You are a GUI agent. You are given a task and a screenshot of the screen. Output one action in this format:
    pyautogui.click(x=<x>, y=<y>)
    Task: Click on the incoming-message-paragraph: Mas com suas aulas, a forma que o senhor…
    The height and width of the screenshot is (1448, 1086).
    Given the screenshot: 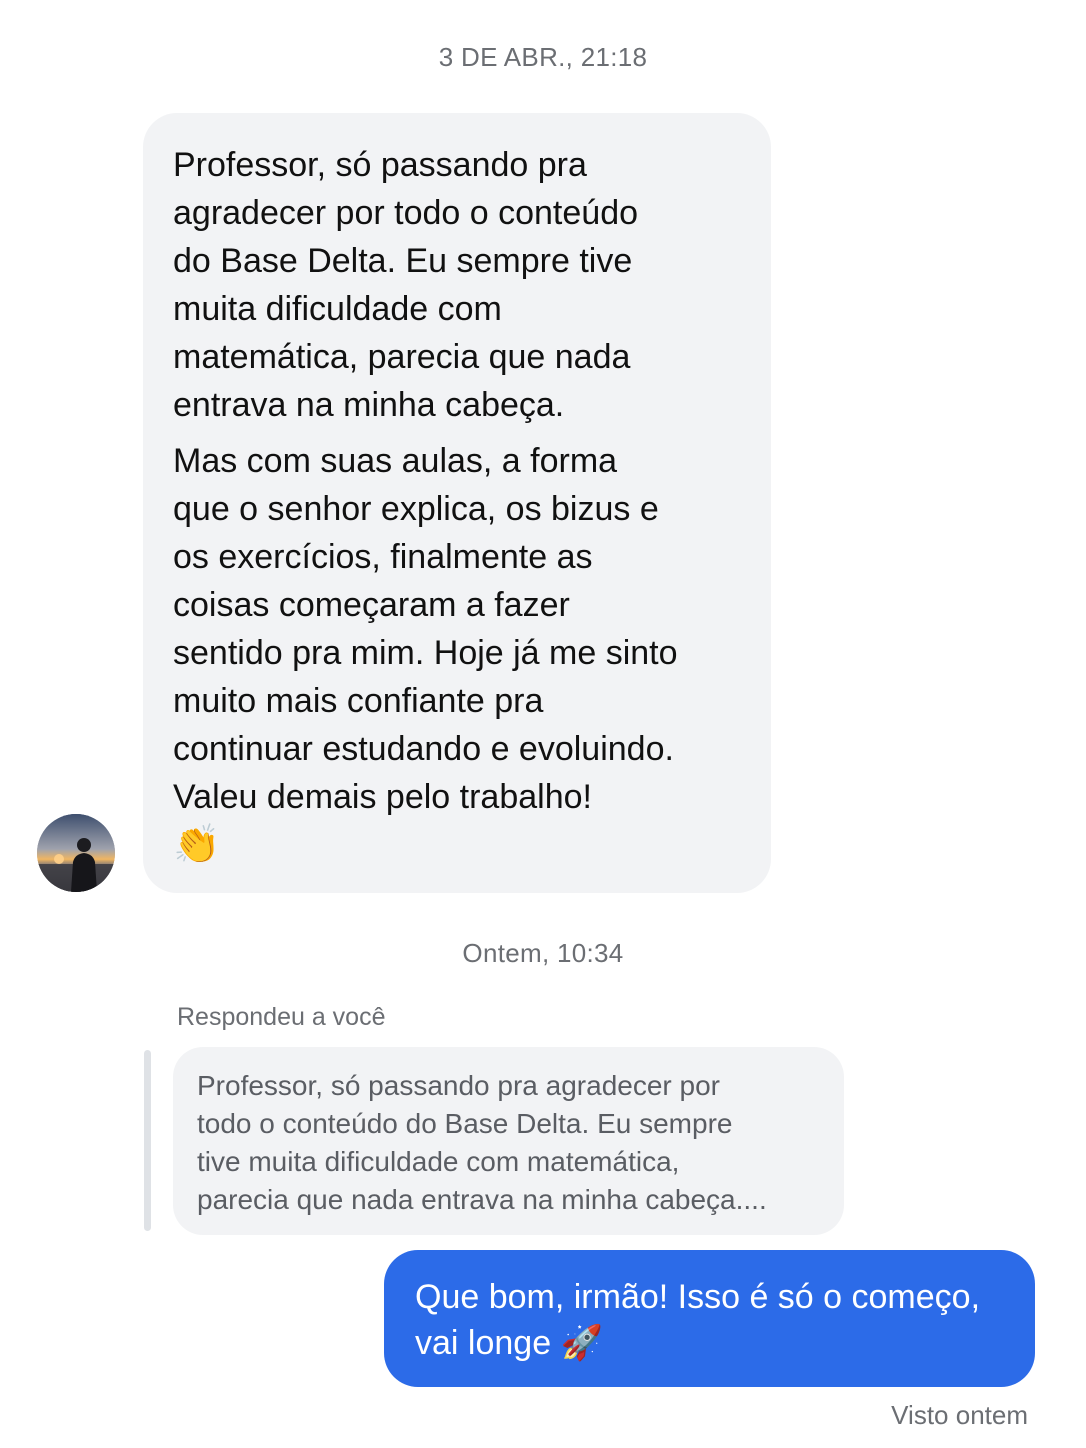 What is the action you would take?
    pyautogui.click(x=425, y=629)
    